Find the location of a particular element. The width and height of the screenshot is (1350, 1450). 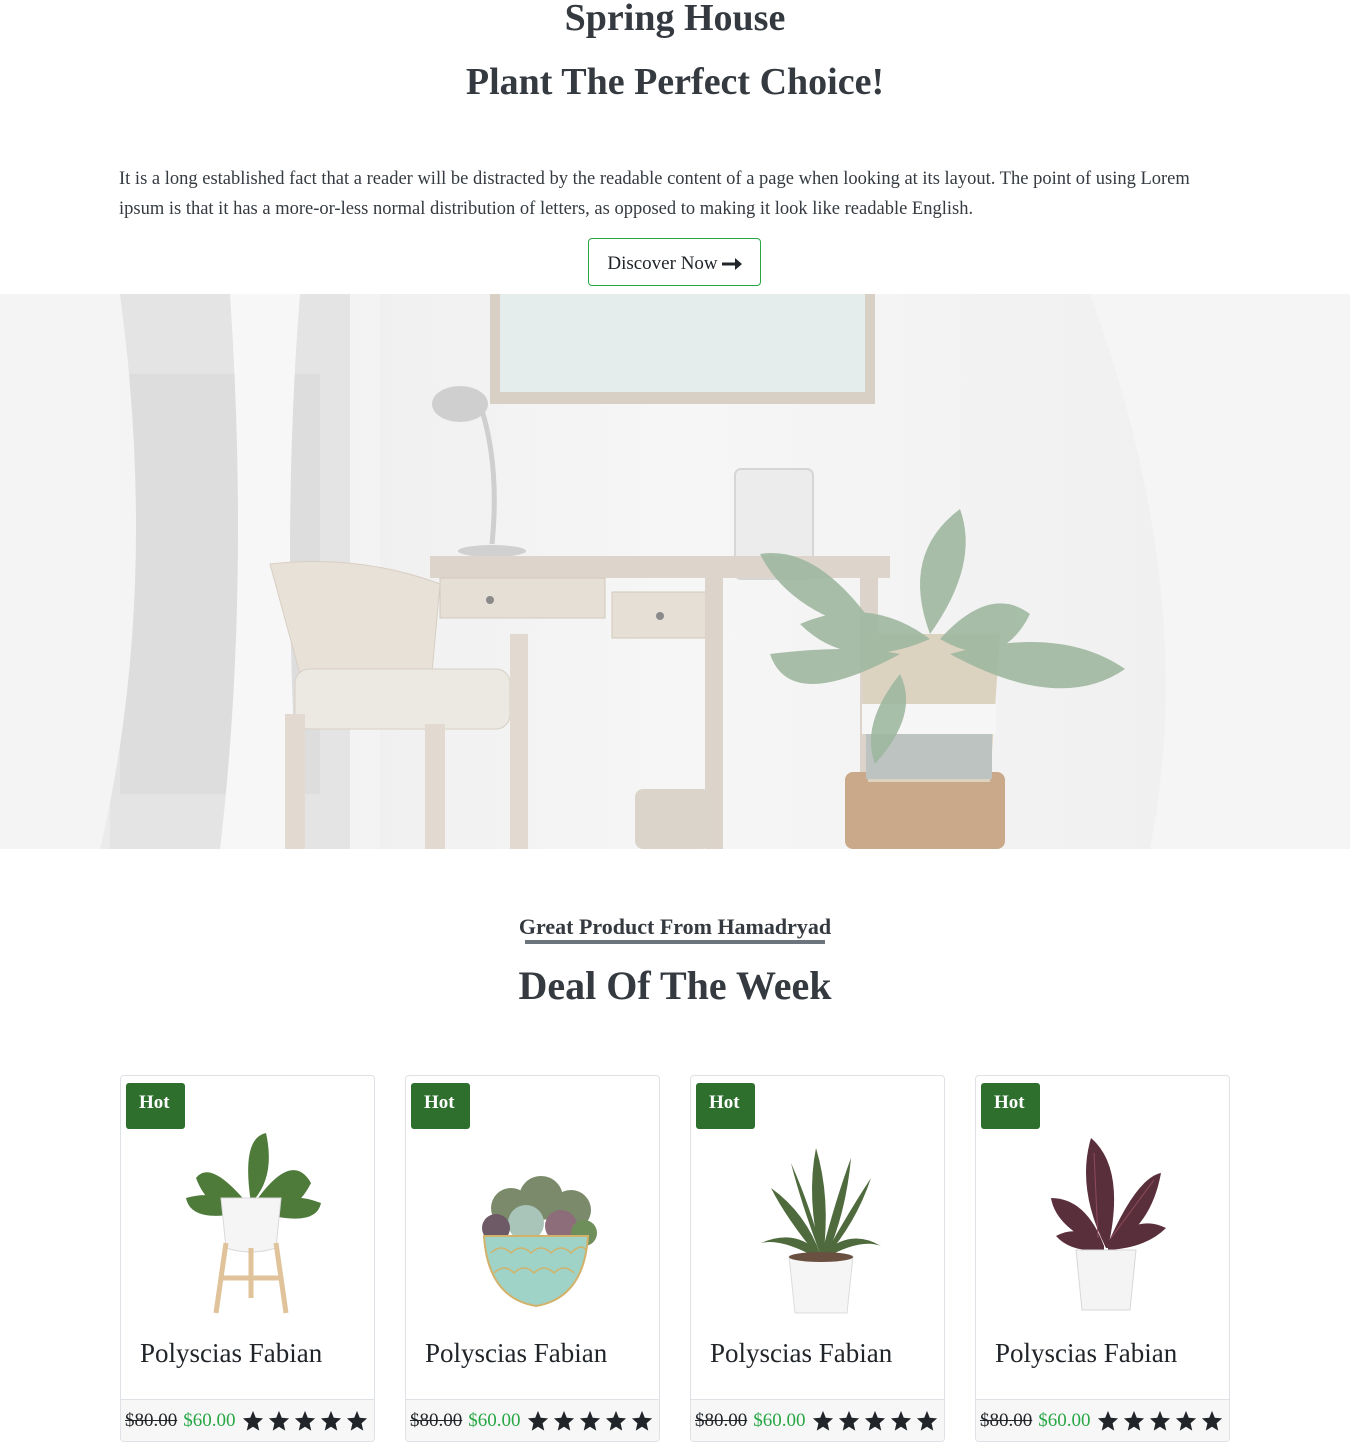

site-title: Spring House is located at coordinates (675, 19).